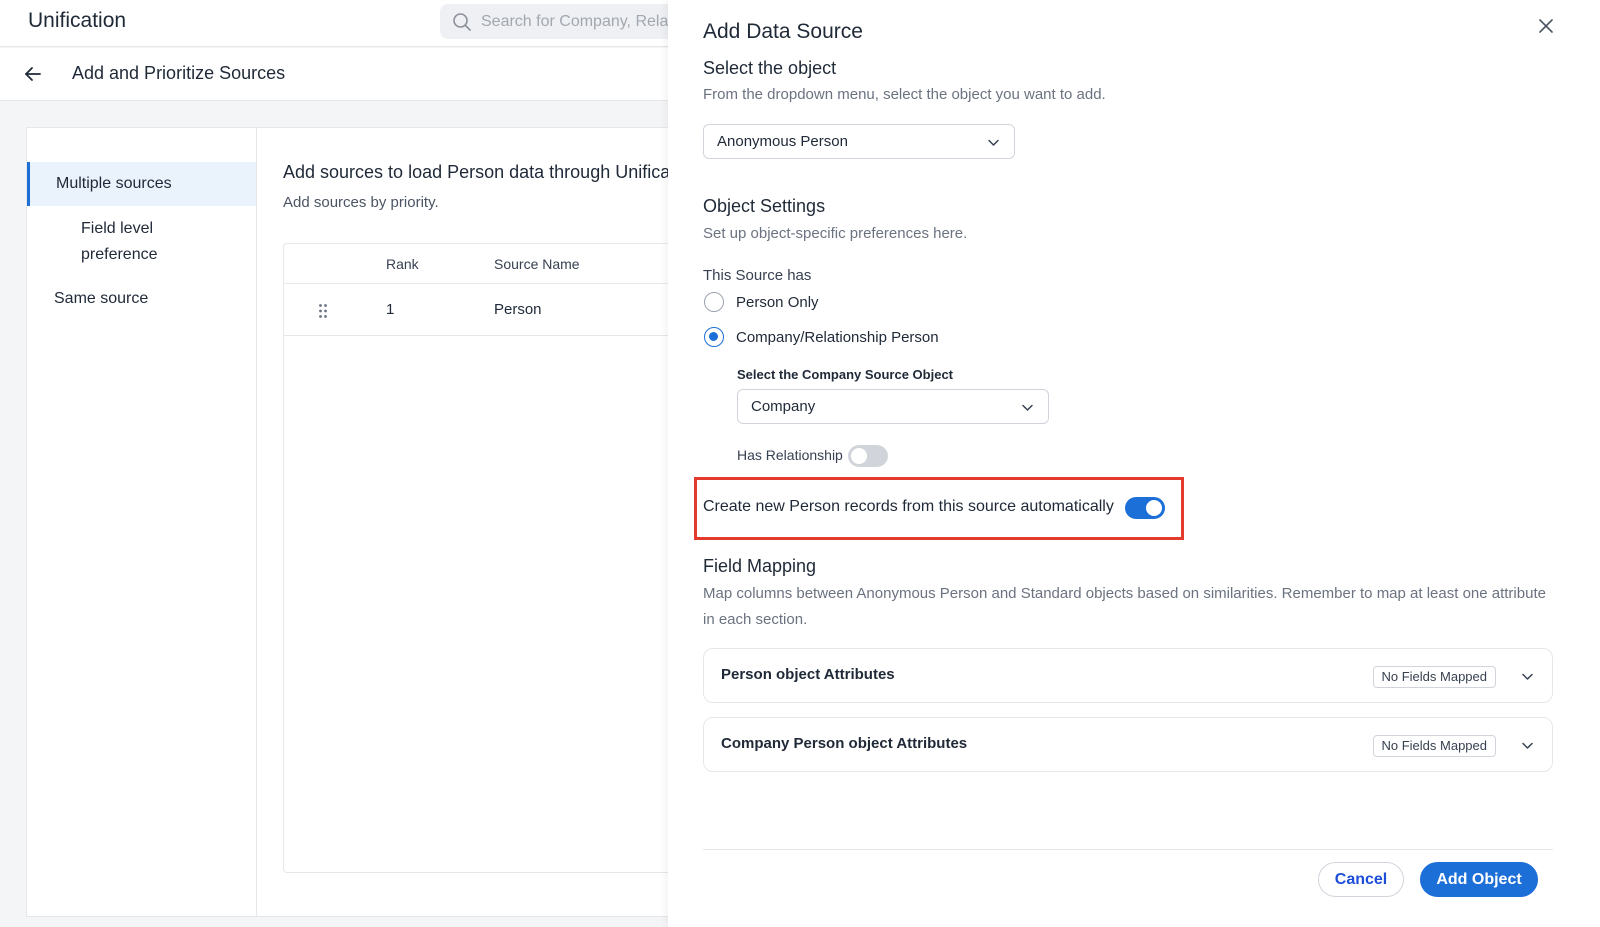  I want to click on drag-handle-icon, so click(323, 311).